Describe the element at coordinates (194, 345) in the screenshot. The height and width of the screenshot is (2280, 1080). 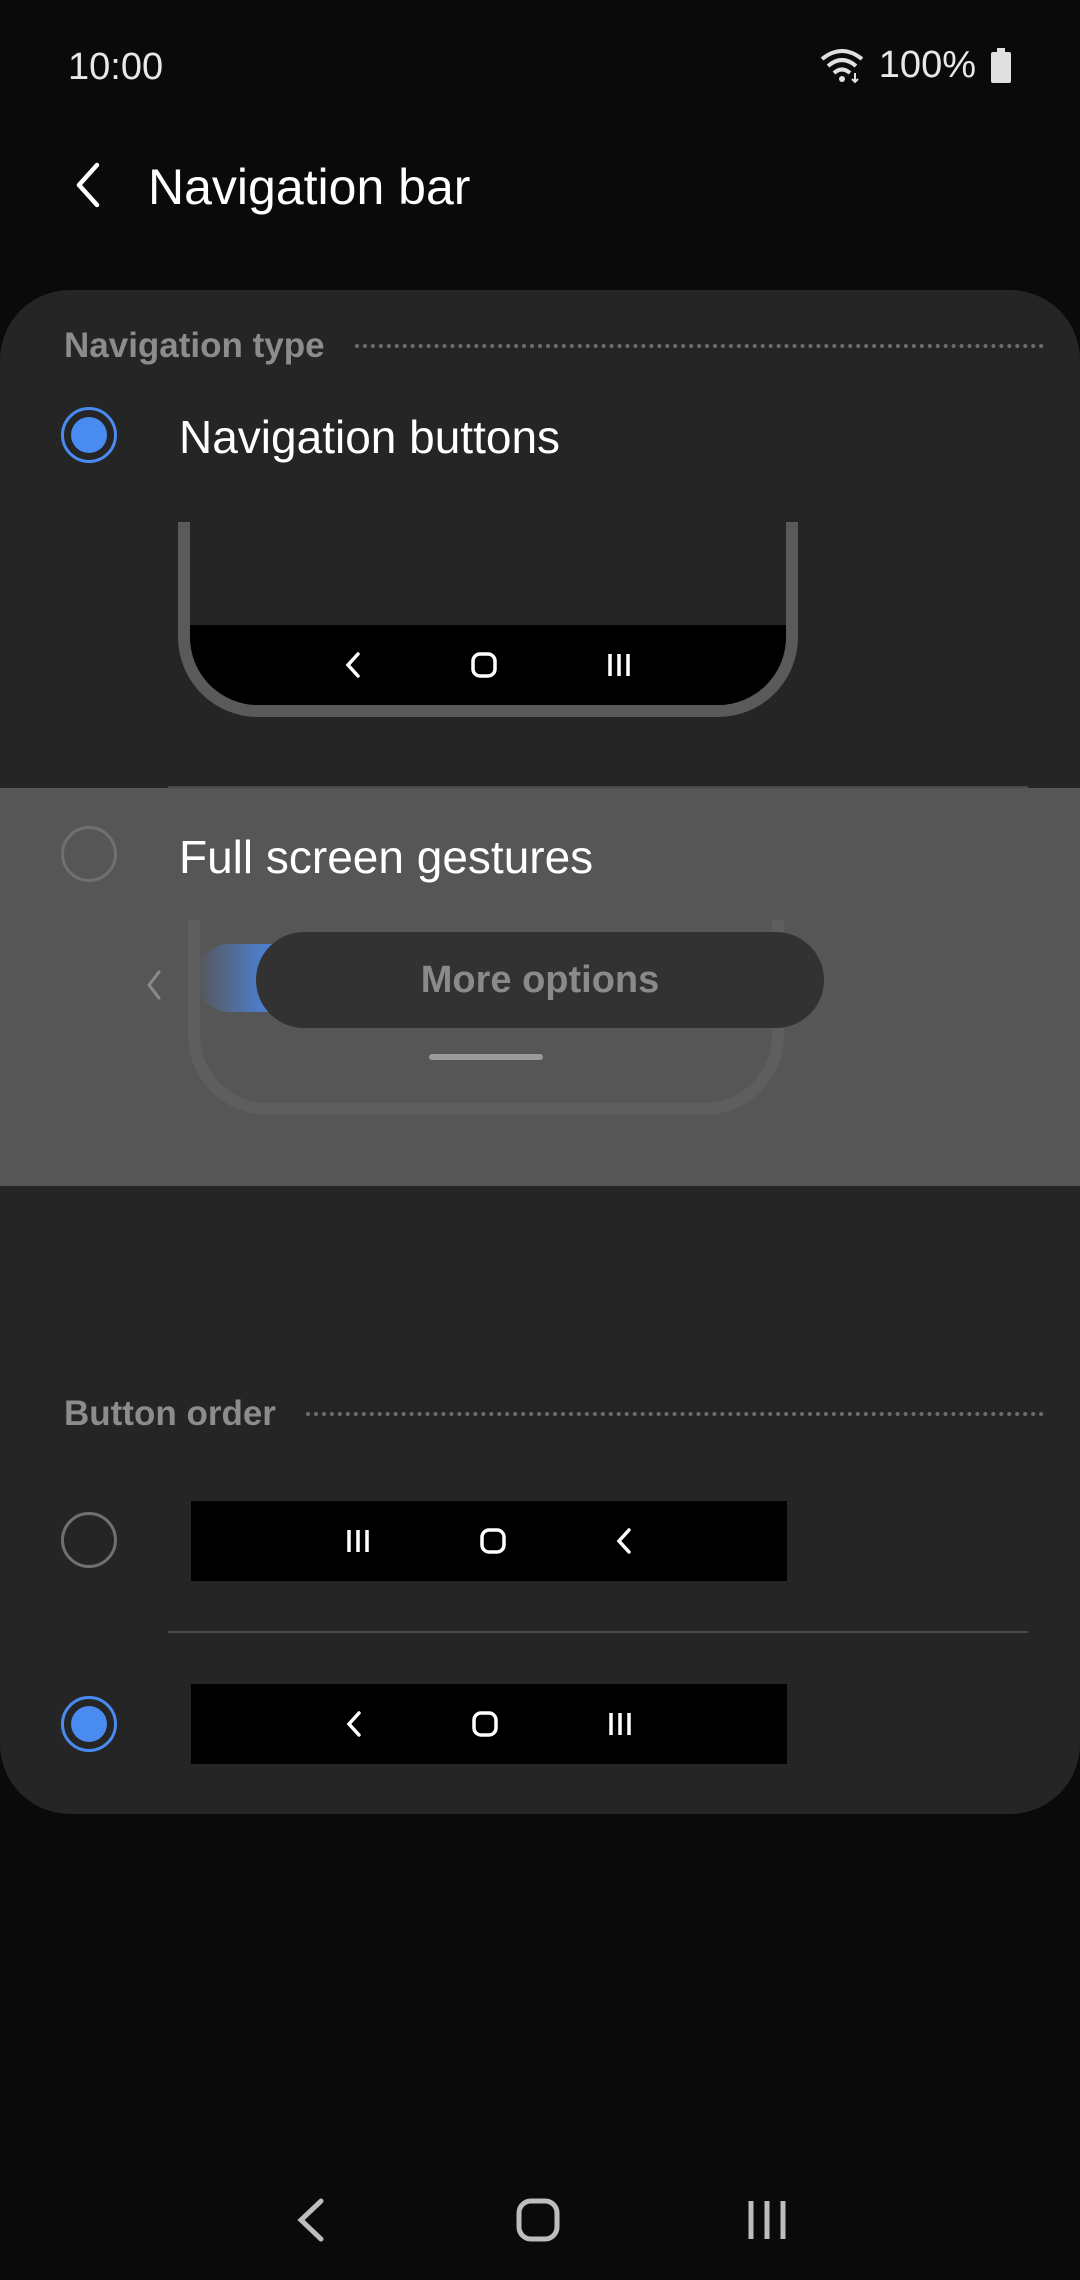
I see `section-title-navigation-type: Navigation type` at that location.